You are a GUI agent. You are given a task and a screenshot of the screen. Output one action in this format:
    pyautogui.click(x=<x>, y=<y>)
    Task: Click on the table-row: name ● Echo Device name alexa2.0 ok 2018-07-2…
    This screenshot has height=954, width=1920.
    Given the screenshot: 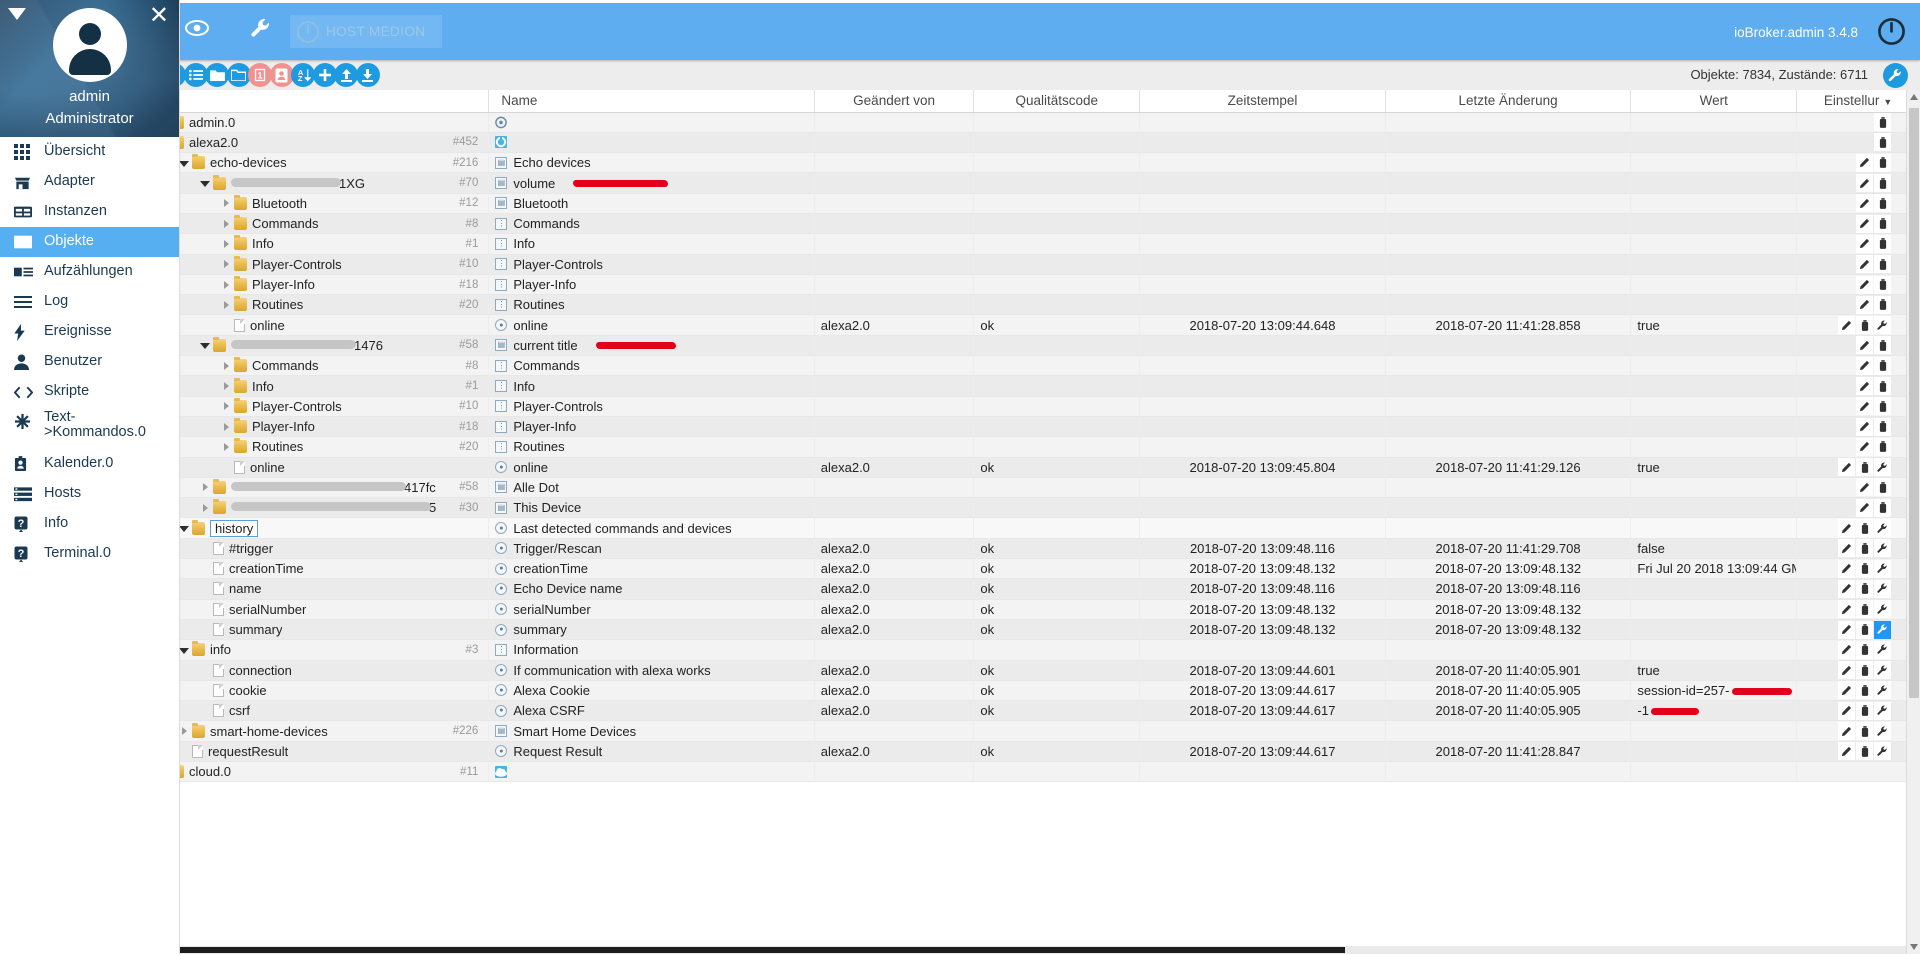 What is the action you would take?
    pyautogui.click(x=1032, y=589)
    